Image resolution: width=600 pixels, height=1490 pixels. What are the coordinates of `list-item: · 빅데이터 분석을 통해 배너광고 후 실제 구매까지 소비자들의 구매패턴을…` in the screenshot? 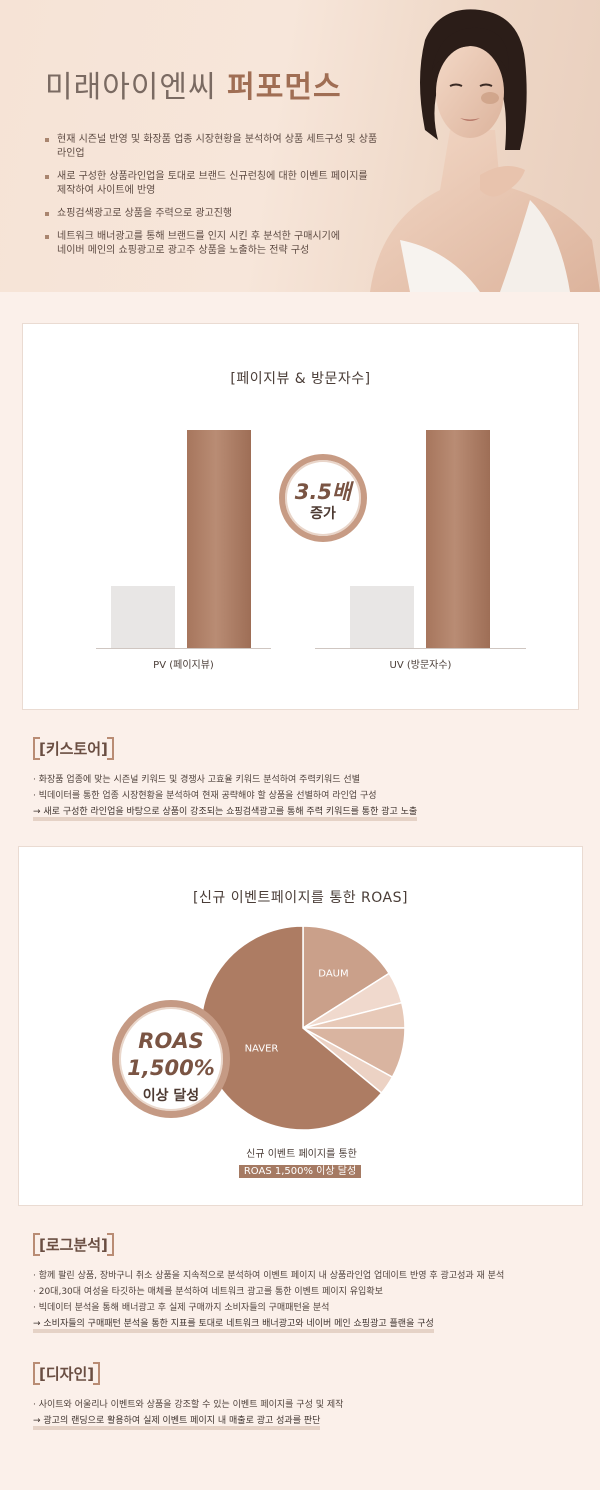 It's located at (181, 1308).